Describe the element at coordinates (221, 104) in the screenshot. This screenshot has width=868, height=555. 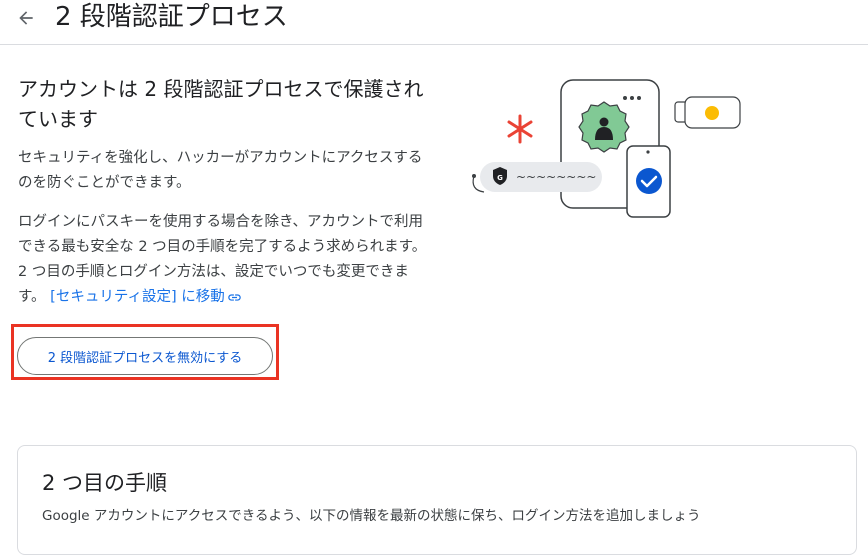
I see `section-title: アカウントは 2 段階認証プロセスで保護されています` at that location.